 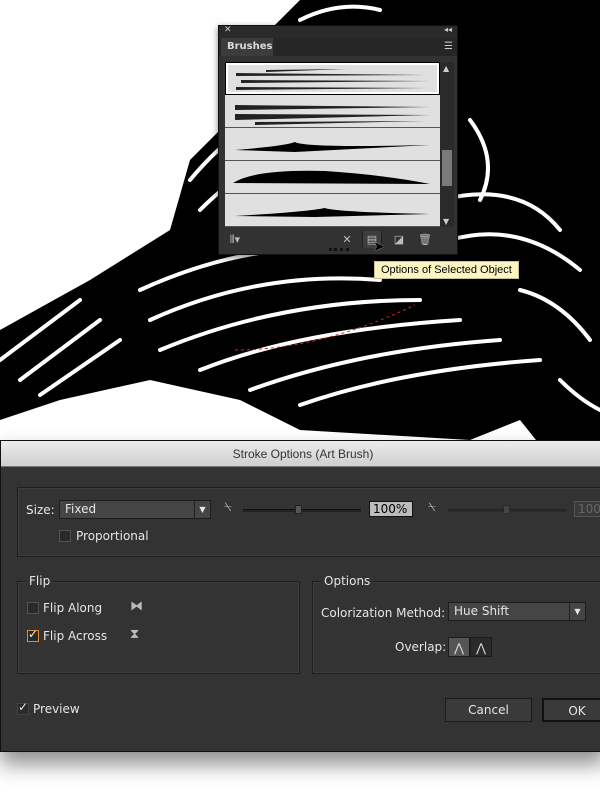 What do you see at coordinates (447, 168) in the screenshot?
I see `scroll-thumb` at bounding box center [447, 168].